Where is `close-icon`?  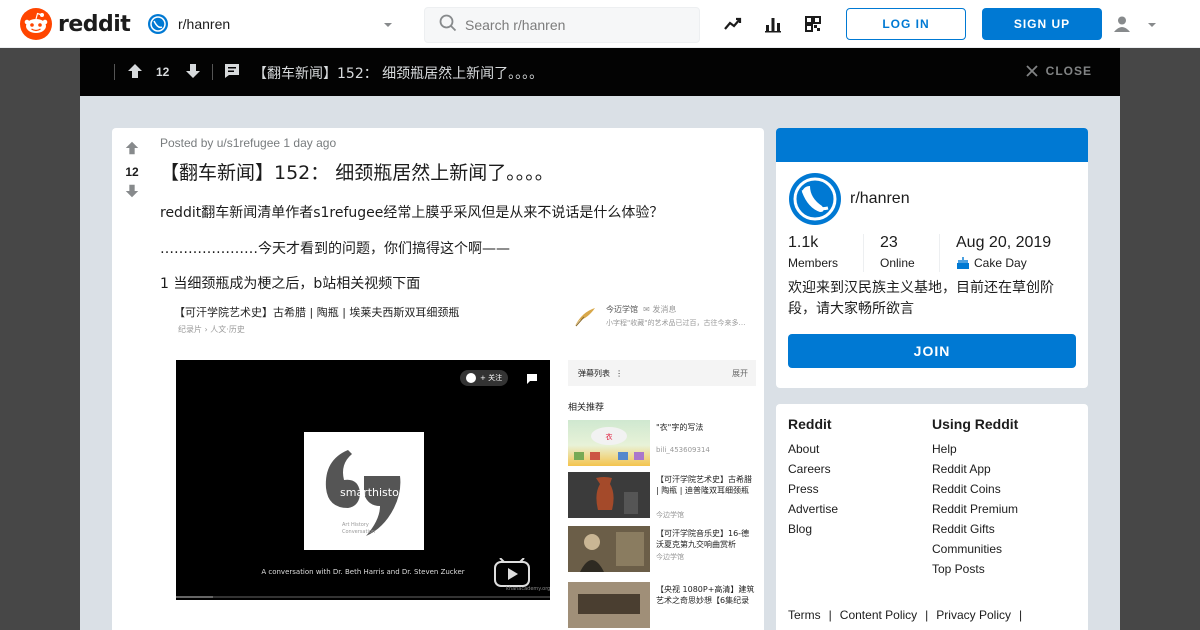
close-icon is located at coordinates (1032, 71).